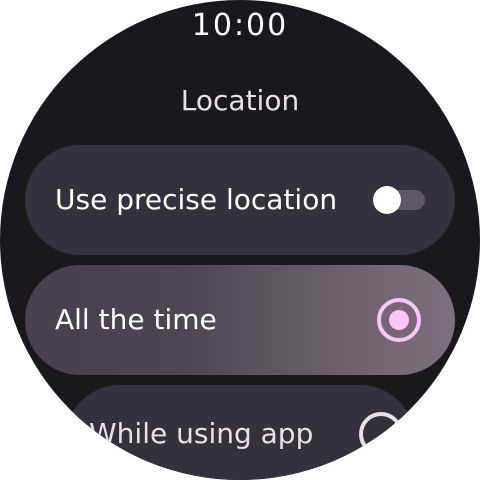 Image resolution: width=480 pixels, height=480 pixels. Describe the element at coordinates (196, 199) in the screenshot. I see `precise-location-label: Use precise location` at that location.